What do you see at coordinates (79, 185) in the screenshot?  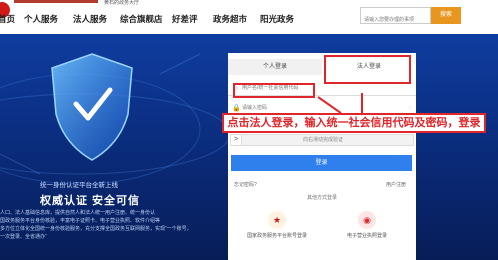 I see `hero-tagline: 统一身份认证平台全新上线` at bounding box center [79, 185].